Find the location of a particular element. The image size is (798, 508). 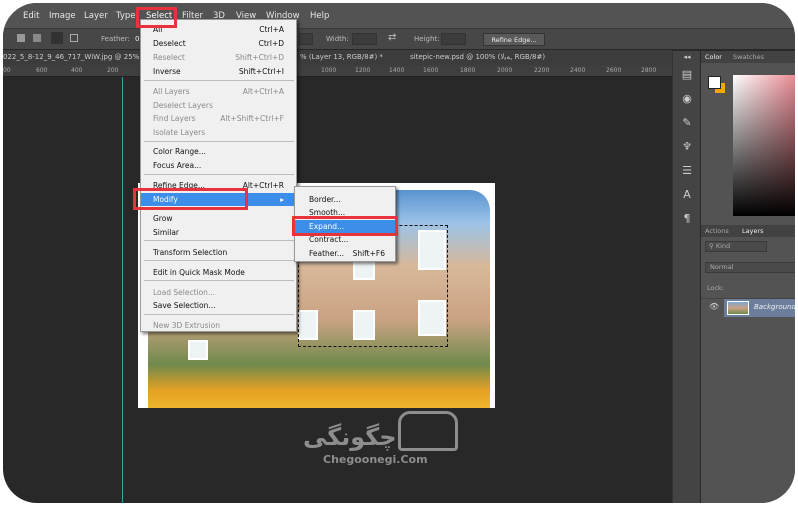

annotation-box-modify is located at coordinates (190, 199).